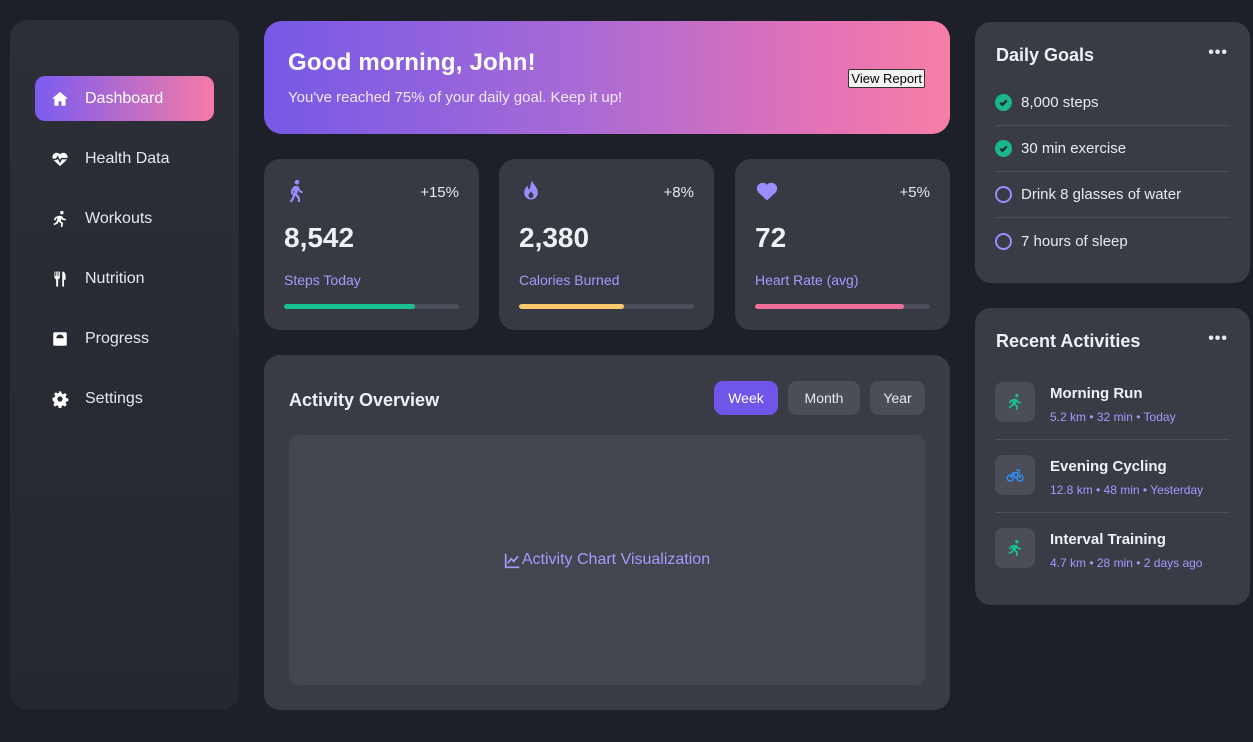  What do you see at coordinates (771, 237) in the screenshot?
I see `stat-value: 72` at bounding box center [771, 237].